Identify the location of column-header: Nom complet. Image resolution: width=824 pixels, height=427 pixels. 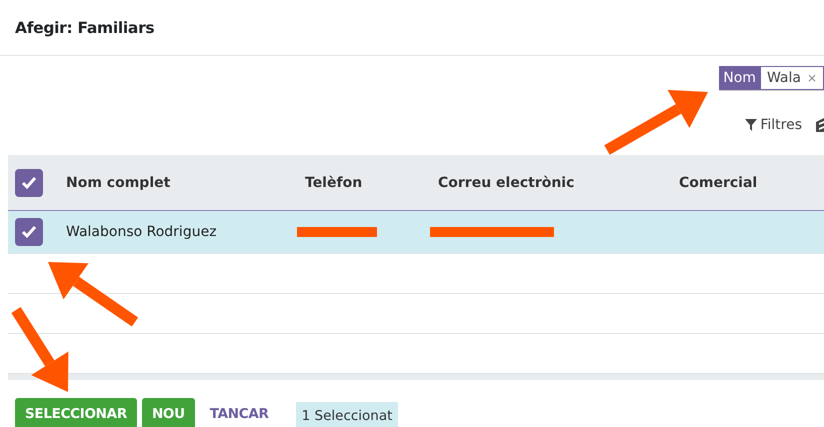
(118, 182).